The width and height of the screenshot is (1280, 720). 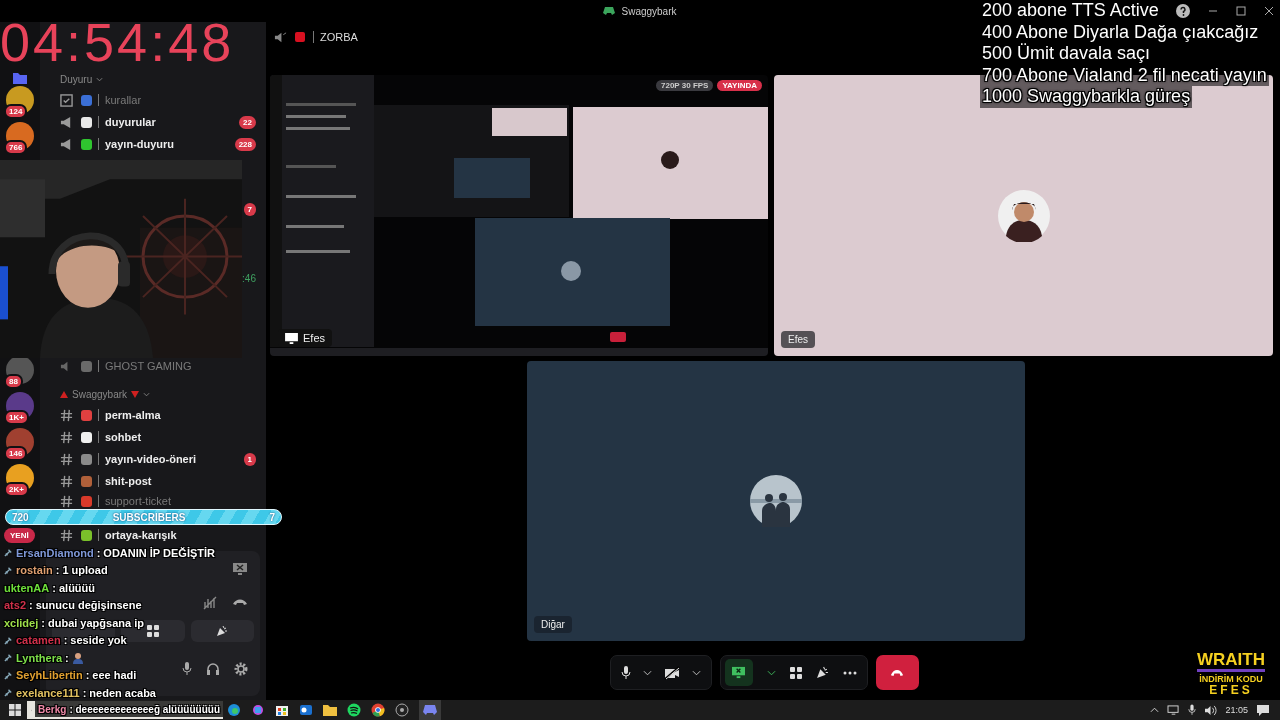 I want to click on sponsor-brand: WRAITH, so click(x=1231, y=661).